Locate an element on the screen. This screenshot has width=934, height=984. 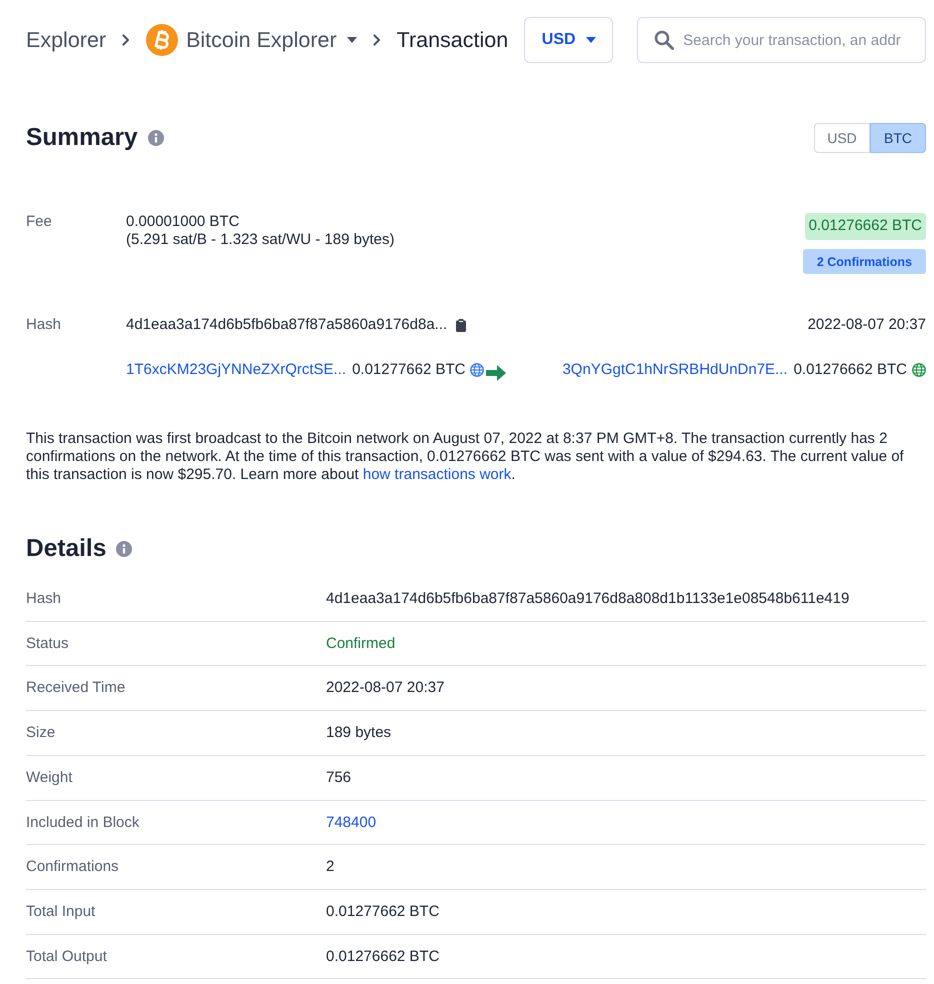
detail-value: 756 is located at coordinates (339, 777).